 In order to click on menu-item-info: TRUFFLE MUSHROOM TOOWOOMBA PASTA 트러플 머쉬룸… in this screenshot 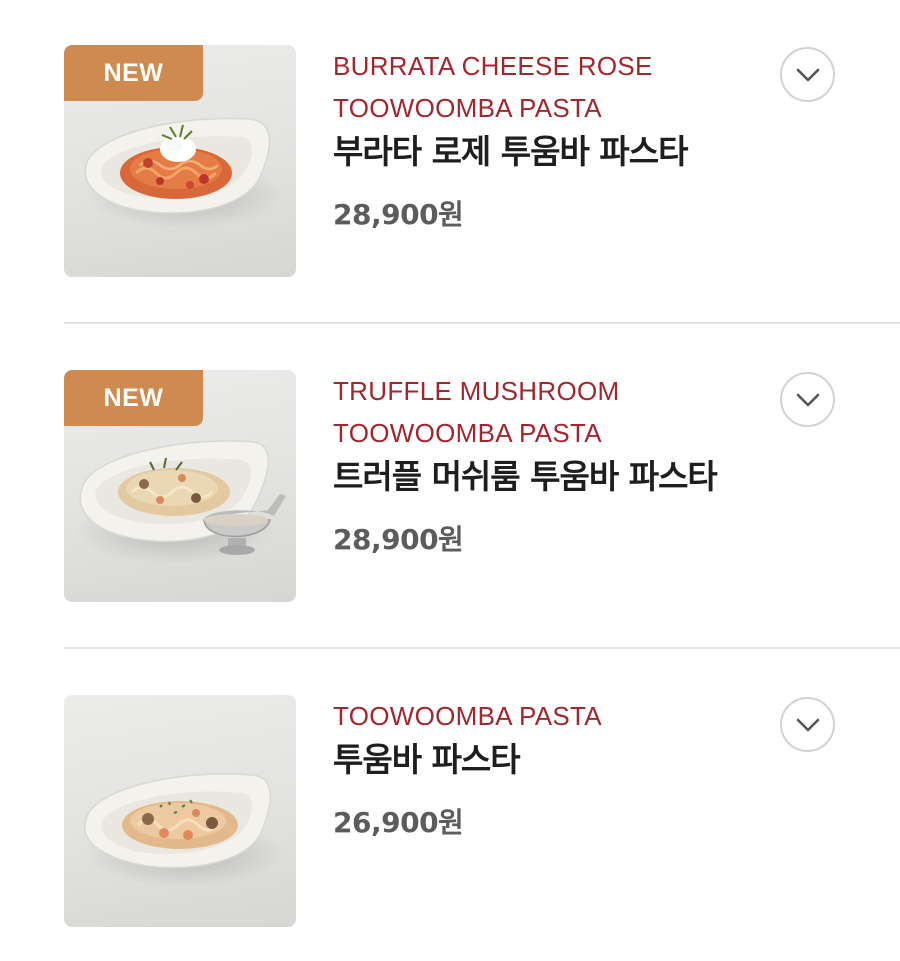, I will do `click(553, 465)`.